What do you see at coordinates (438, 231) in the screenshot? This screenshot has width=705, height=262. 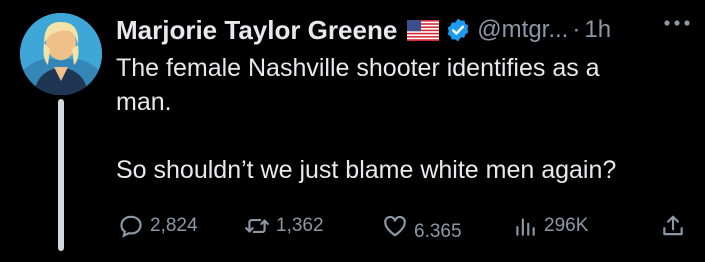 I see `like-count: 6.365` at bounding box center [438, 231].